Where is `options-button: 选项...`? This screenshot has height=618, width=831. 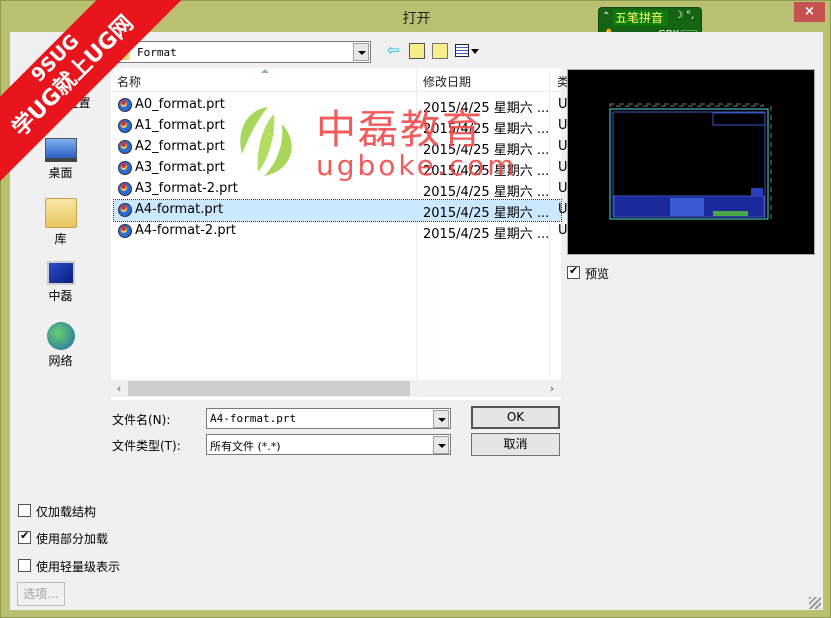 options-button: 选项... is located at coordinates (41, 594).